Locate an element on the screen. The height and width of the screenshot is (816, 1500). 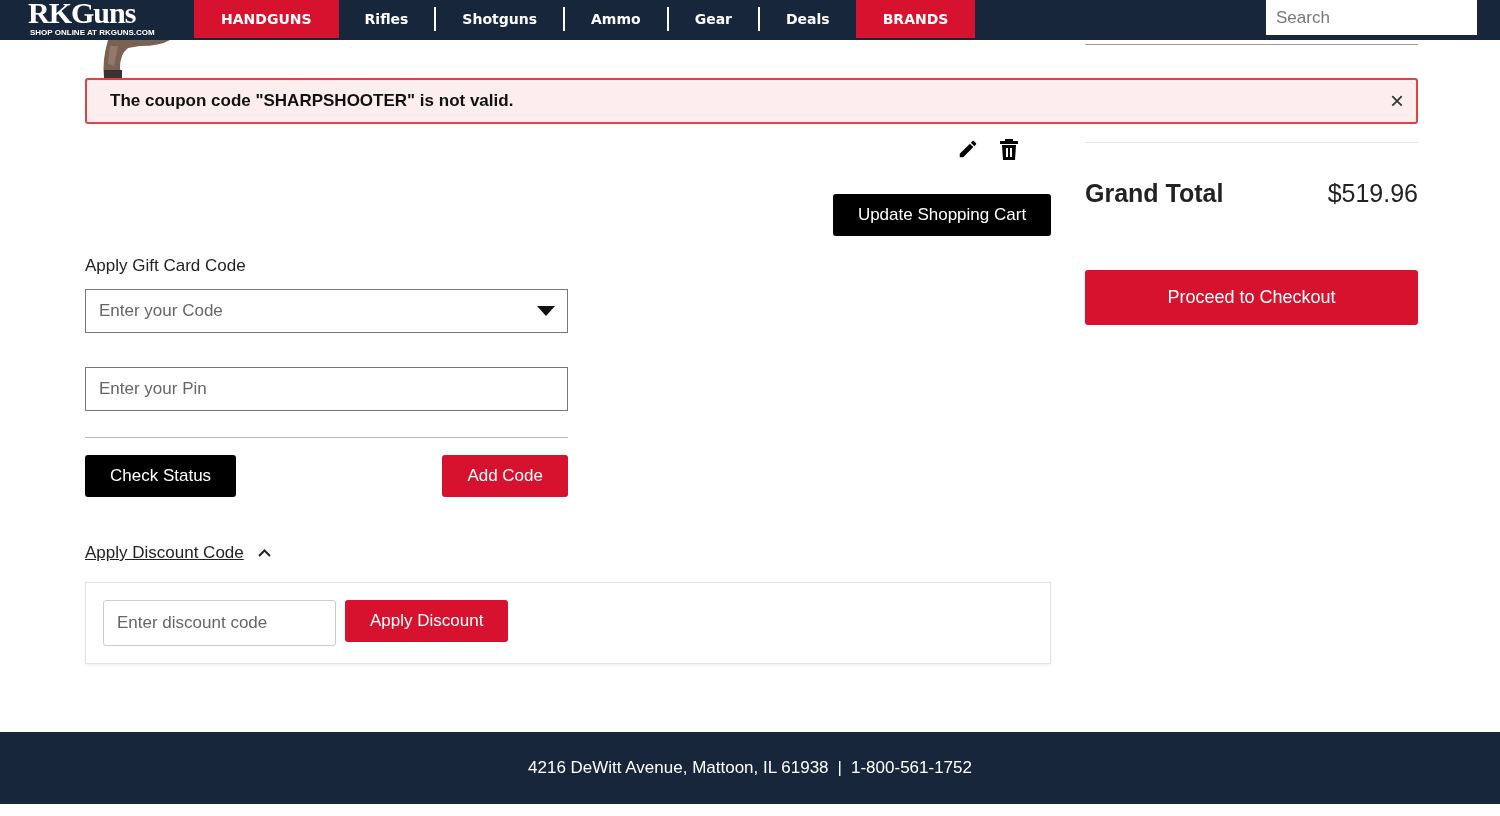
nav-link: Shotguns is located at coordinates (499, 19).